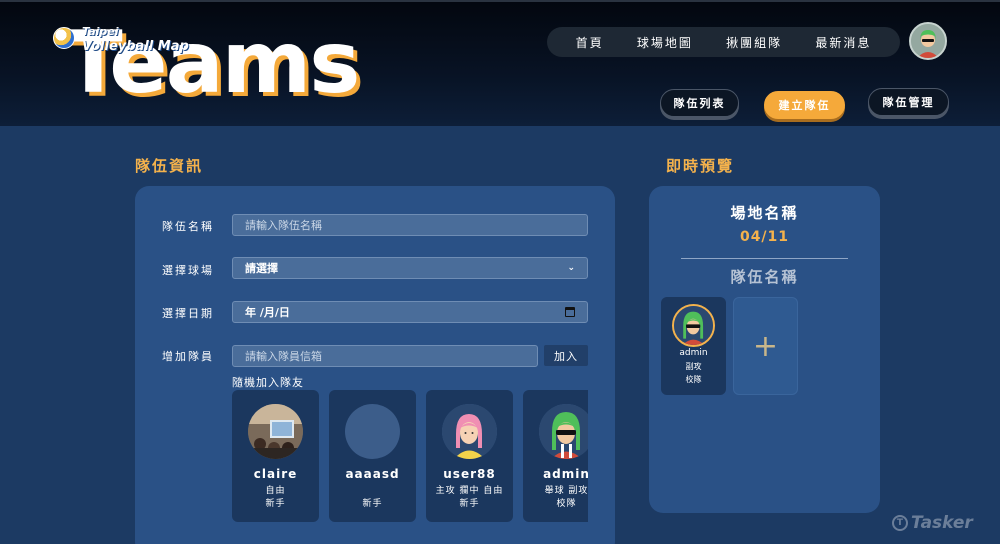 Image resolution: width=1000 pixels, height=544 pixels. I want to click on live-preview-panel: 場地名稱 04/11 隊伍名稱 admin 副攻 校隊 +, so click(764, 349).